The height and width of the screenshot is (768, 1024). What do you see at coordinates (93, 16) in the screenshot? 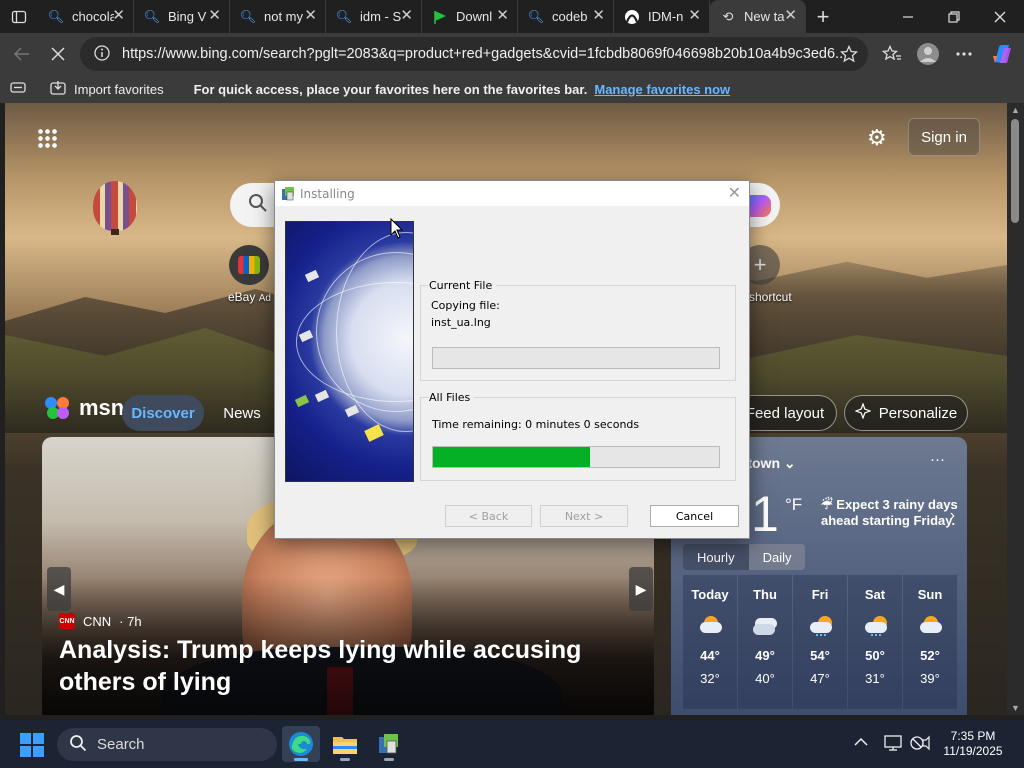
I see `tab-title: chocolate` at bounding box center [93, 16].